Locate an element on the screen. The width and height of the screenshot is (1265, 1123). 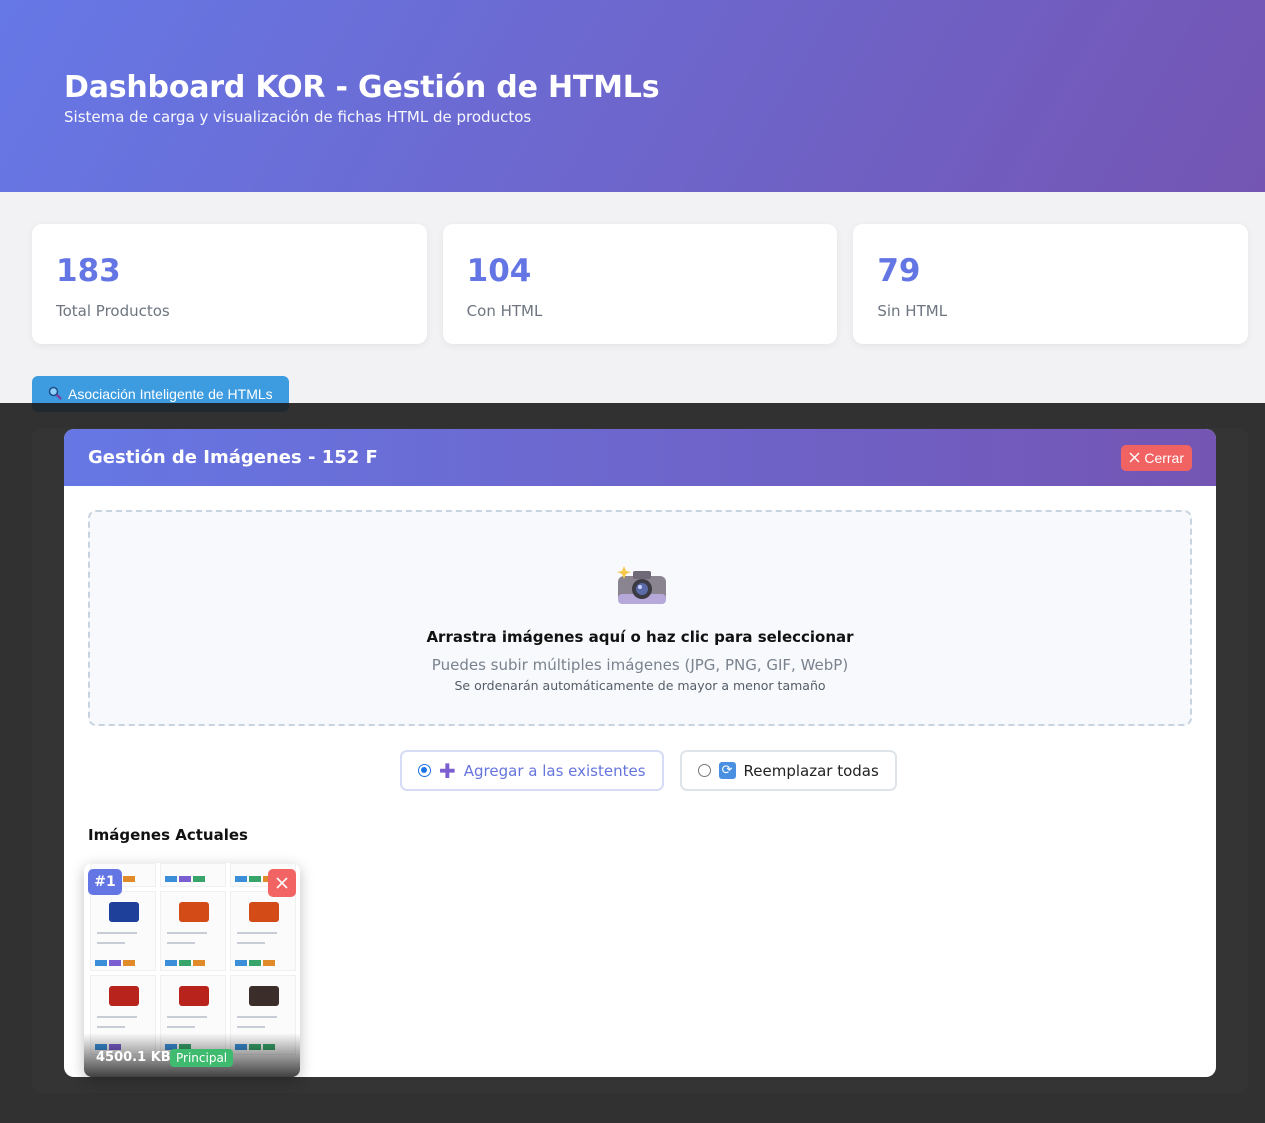
image-thumbnail: #1 4500.1 KB Principal is located at coordinates (192, 970).